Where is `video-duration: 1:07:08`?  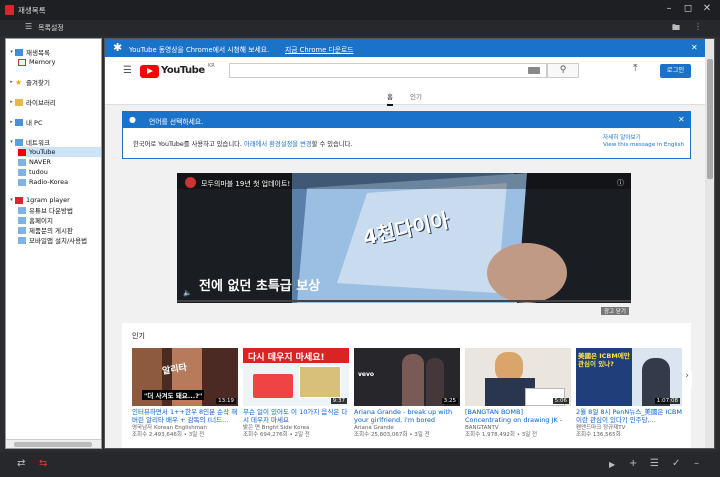
video-duration: 1:07:08 is located at coordinates (667, 401).